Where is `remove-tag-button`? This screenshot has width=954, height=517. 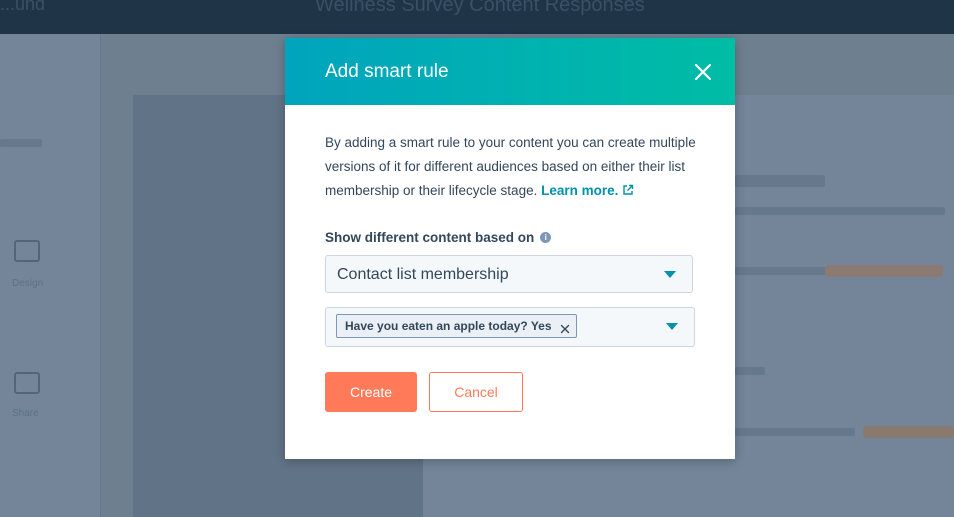
remove-tag-button is located at coordinates (565, 327).